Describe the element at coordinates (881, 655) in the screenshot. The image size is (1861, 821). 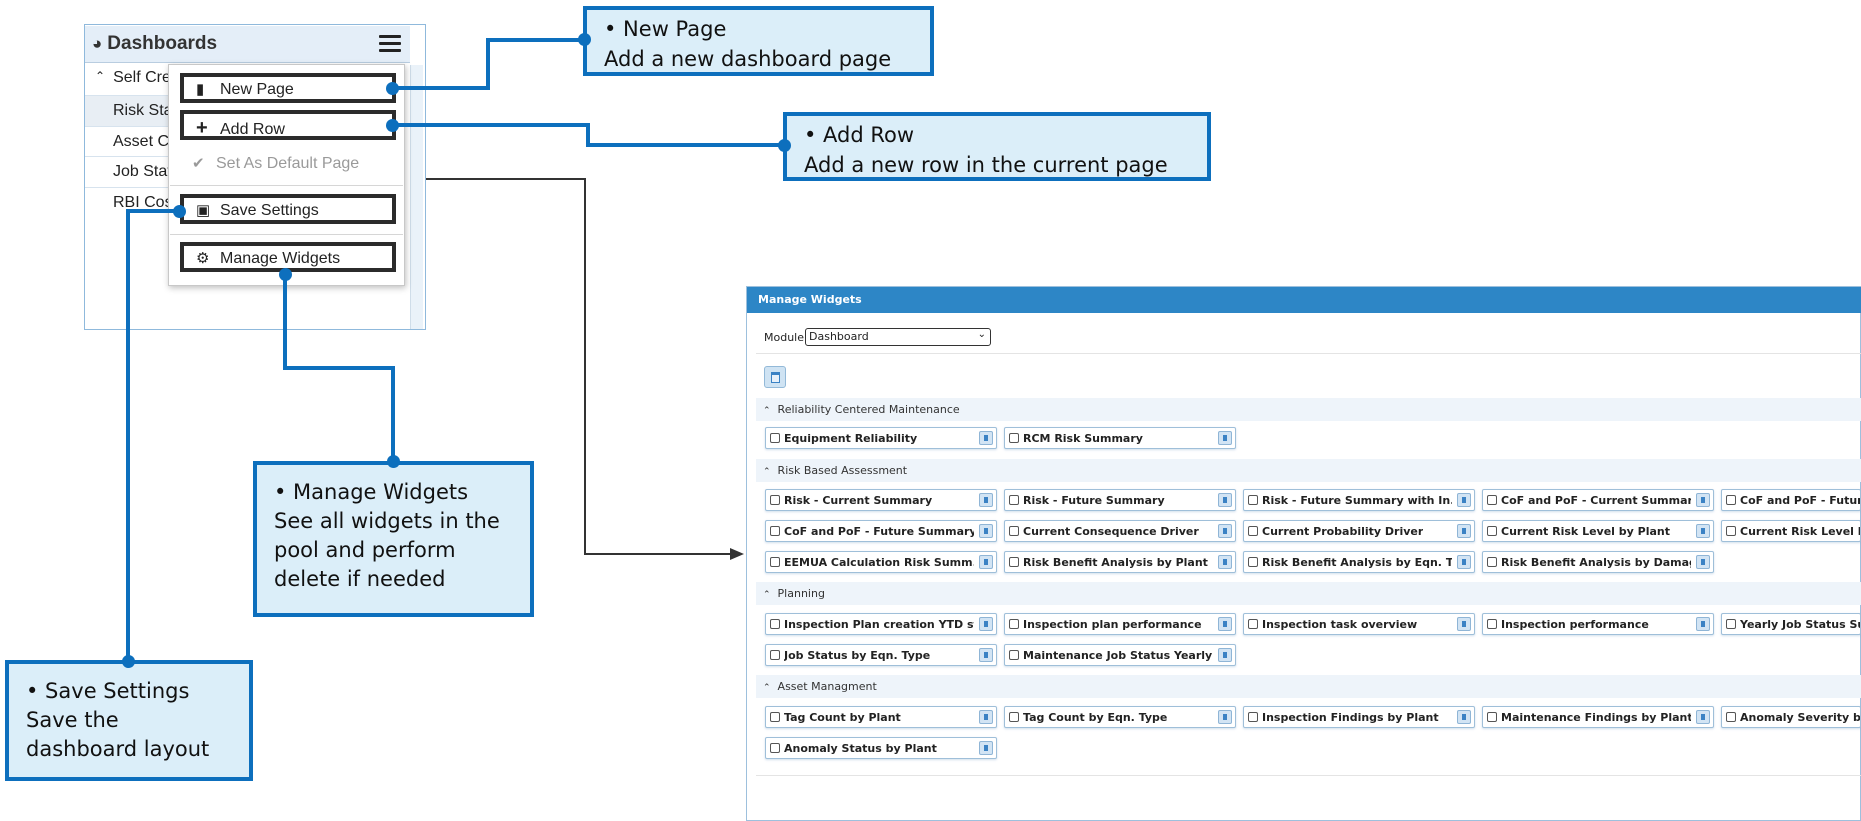
I see `widget-item: Job Status by Eqn. Type` at that location.